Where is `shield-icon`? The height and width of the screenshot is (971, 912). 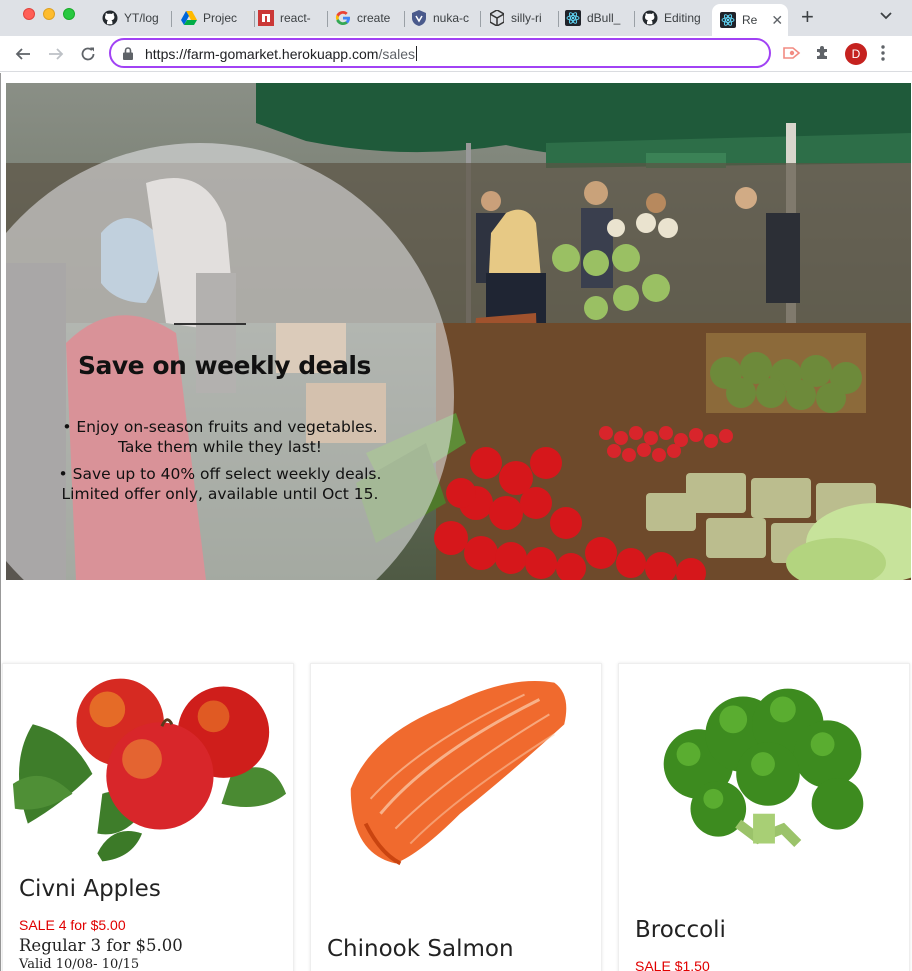 shield-icon is located at coordinates (419, 18).